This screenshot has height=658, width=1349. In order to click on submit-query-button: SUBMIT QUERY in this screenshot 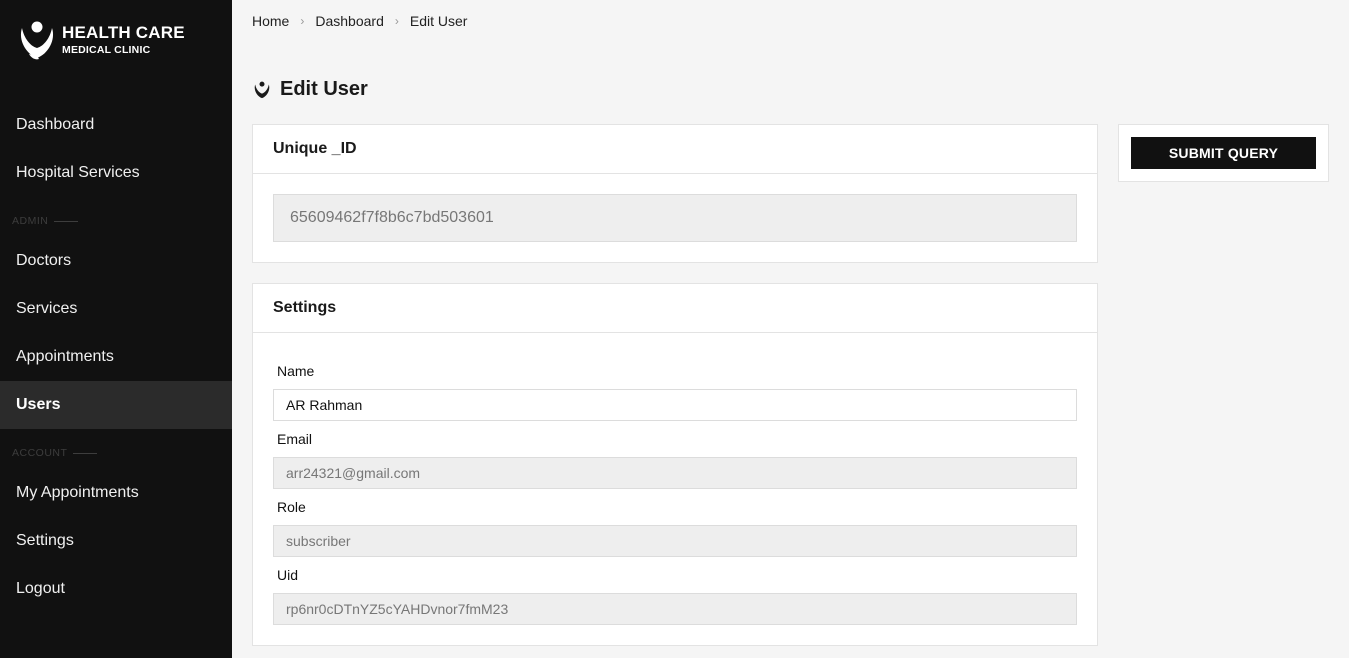, I will do `click(1223, 153)`.